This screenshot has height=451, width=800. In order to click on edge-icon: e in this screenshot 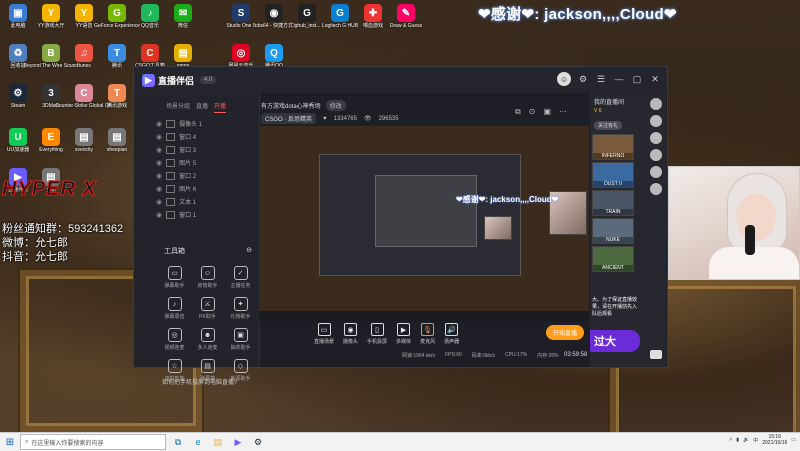, I will do `click(198, 442)`.